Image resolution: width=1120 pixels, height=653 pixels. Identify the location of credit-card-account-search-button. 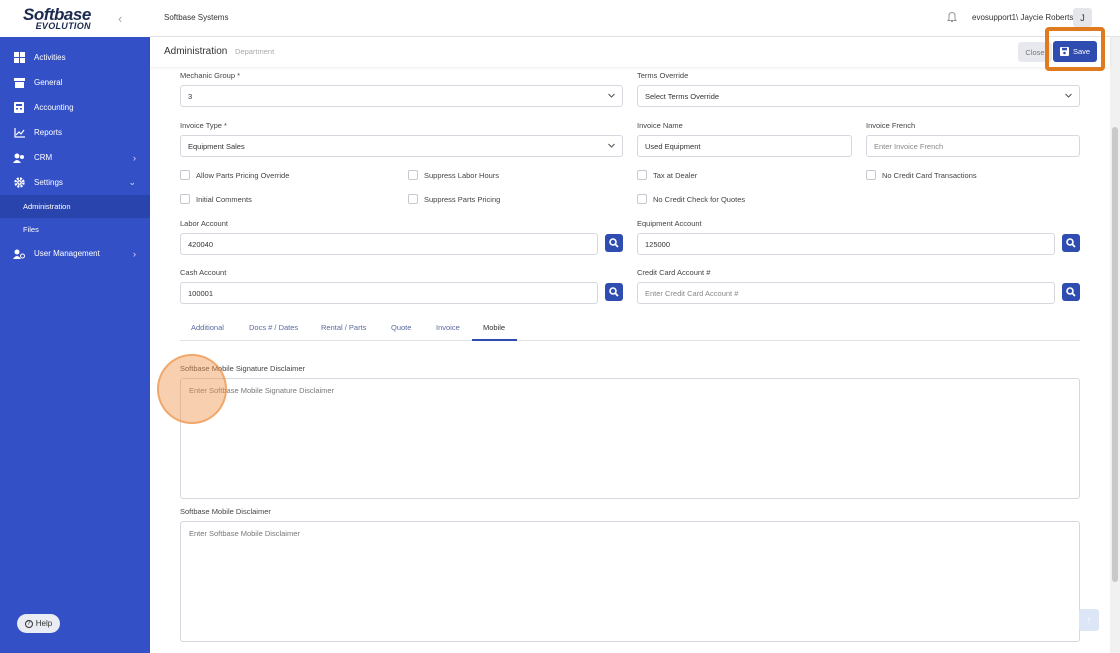
(1071, 292).